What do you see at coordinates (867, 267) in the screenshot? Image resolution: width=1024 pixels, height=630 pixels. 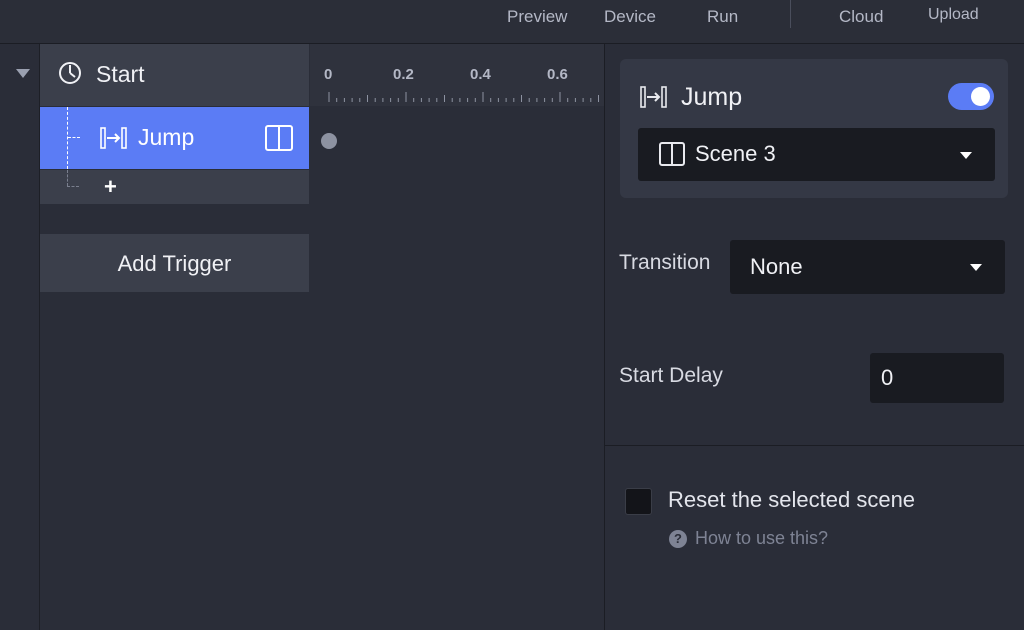 I see `transition-select: None` at bounding box center [867, 267].